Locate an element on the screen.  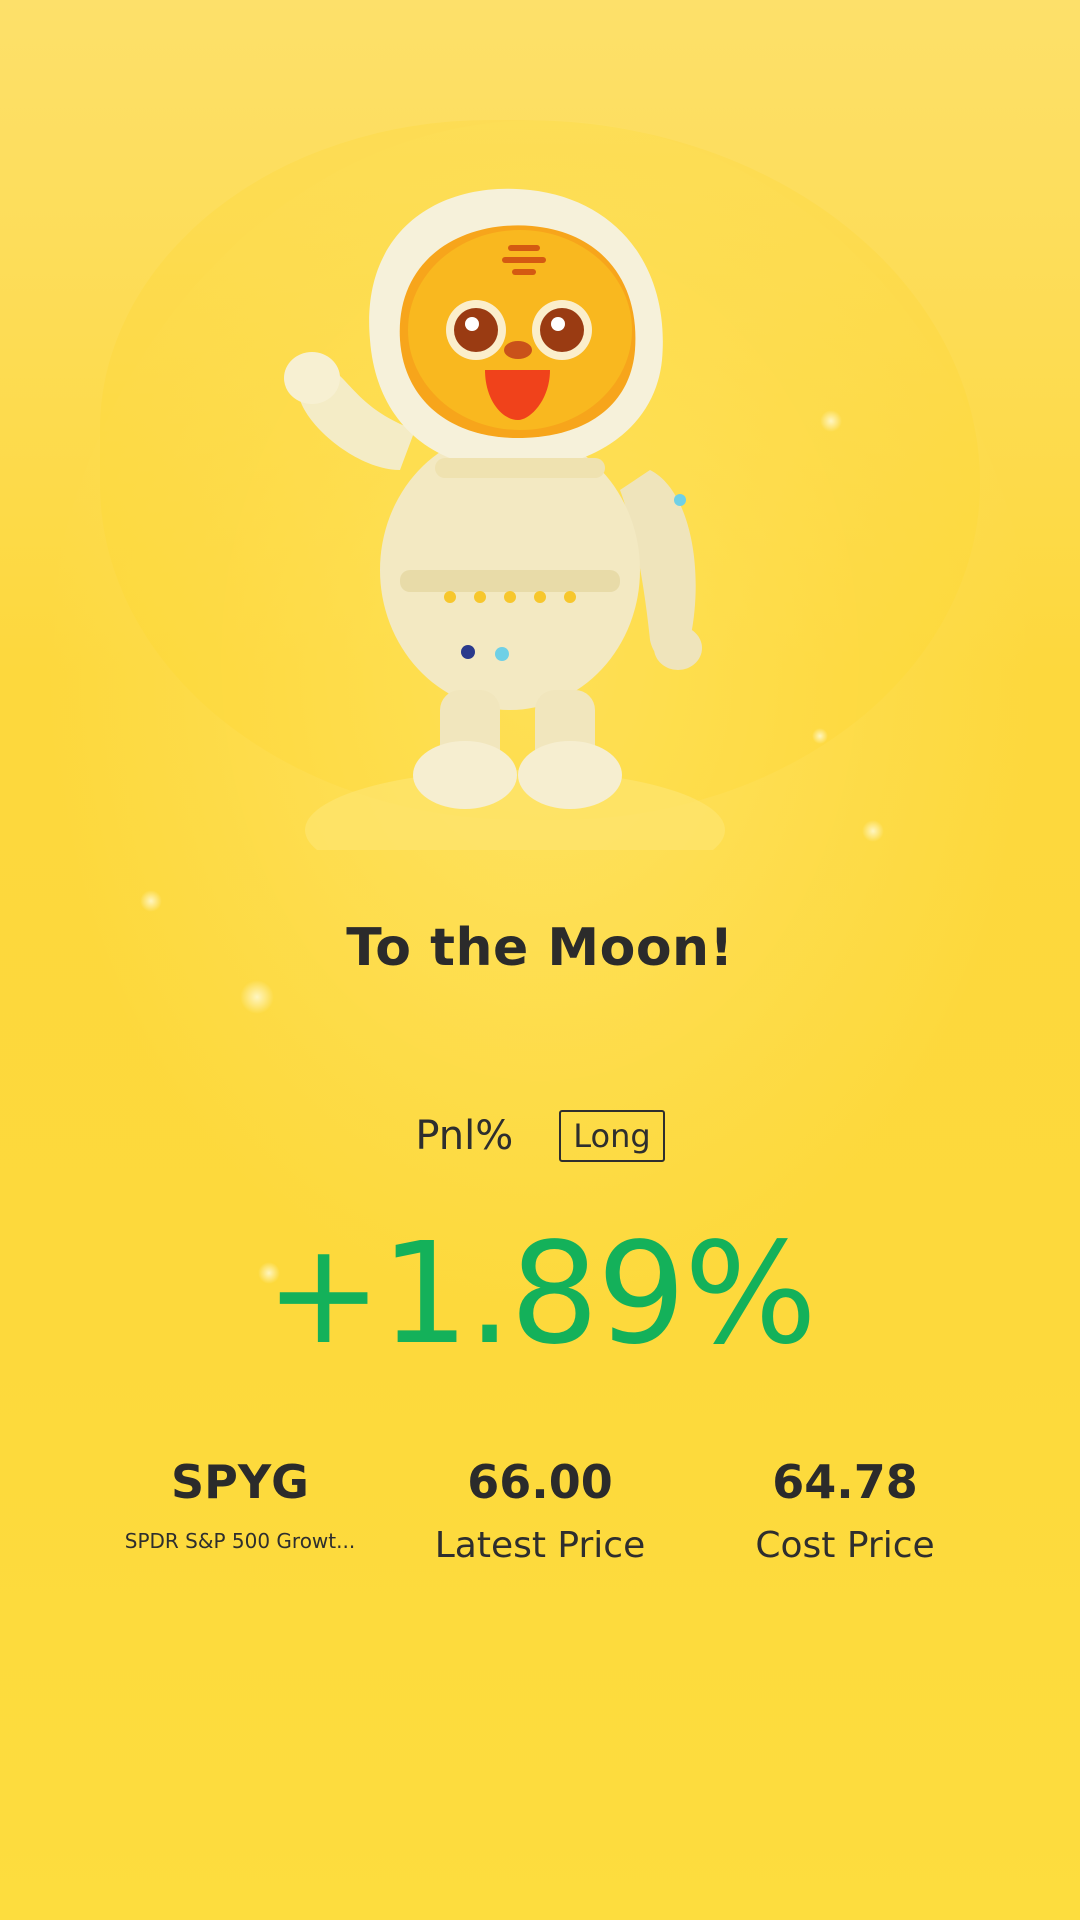
latest-price-value: 66.00 is located at coordinates (540, 1482).